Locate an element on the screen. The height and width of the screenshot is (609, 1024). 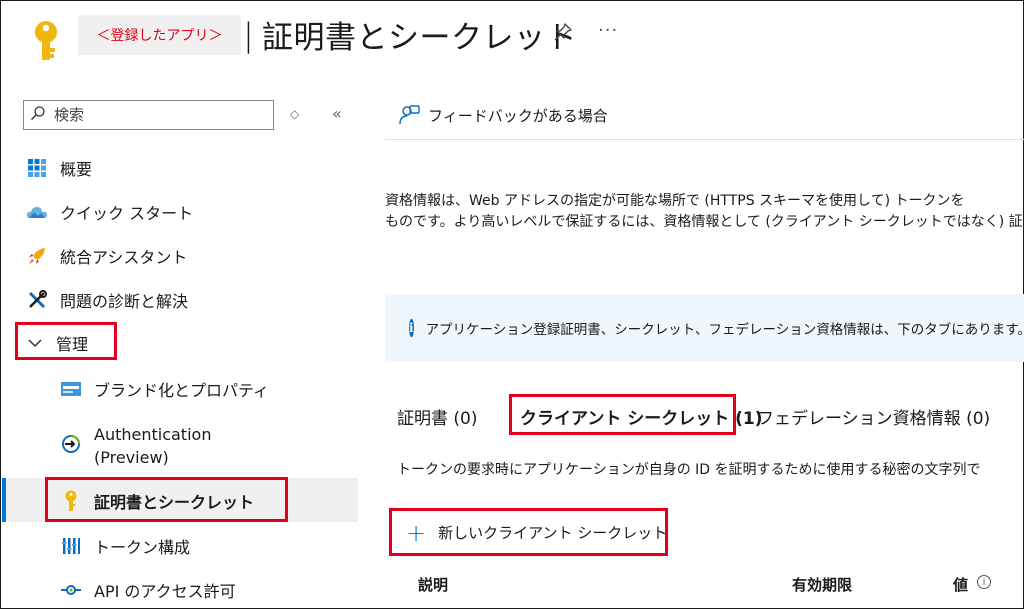
sidebar-item-label: 統合アシスタント is located at coordinates (124, 257).